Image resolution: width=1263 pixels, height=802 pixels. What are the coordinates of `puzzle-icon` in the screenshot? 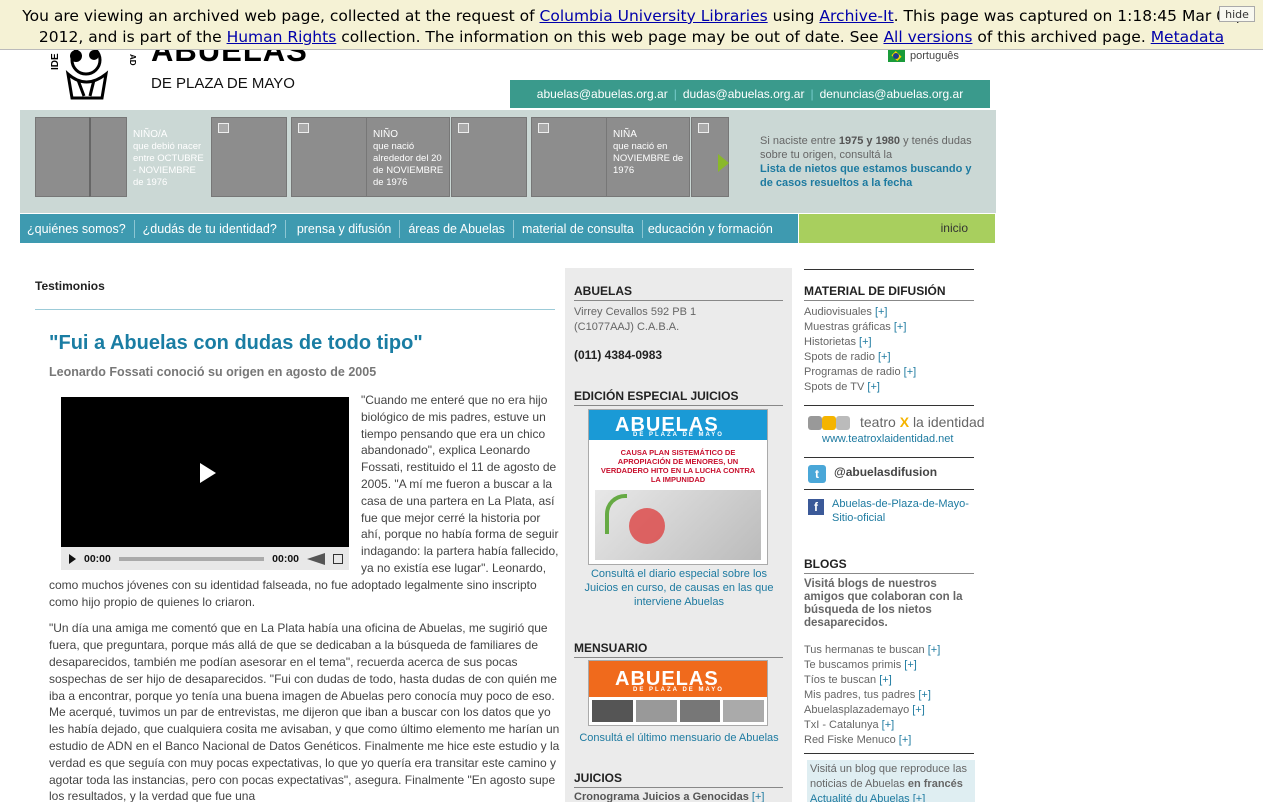 It's located at (843, 423).